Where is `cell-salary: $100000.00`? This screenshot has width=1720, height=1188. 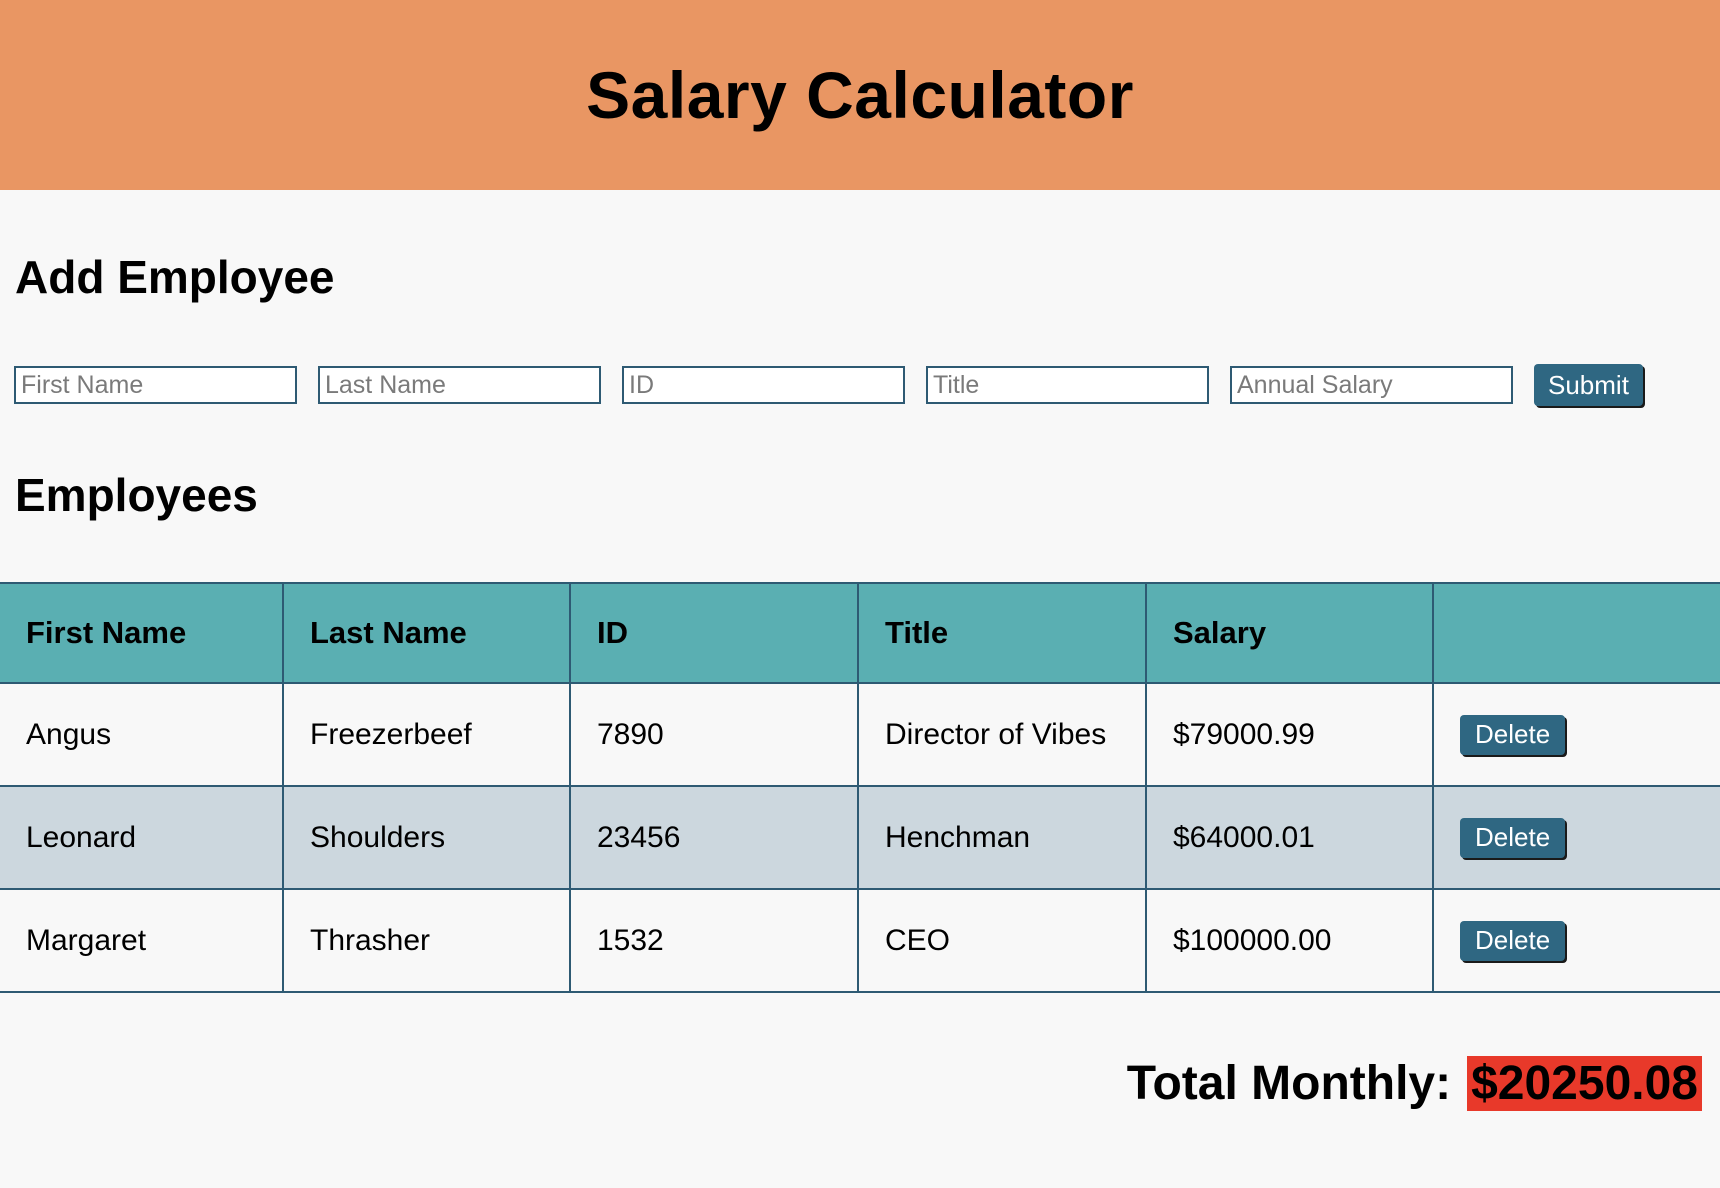 cell-salary: $100000.00 is located at coordinates (1289, 940).